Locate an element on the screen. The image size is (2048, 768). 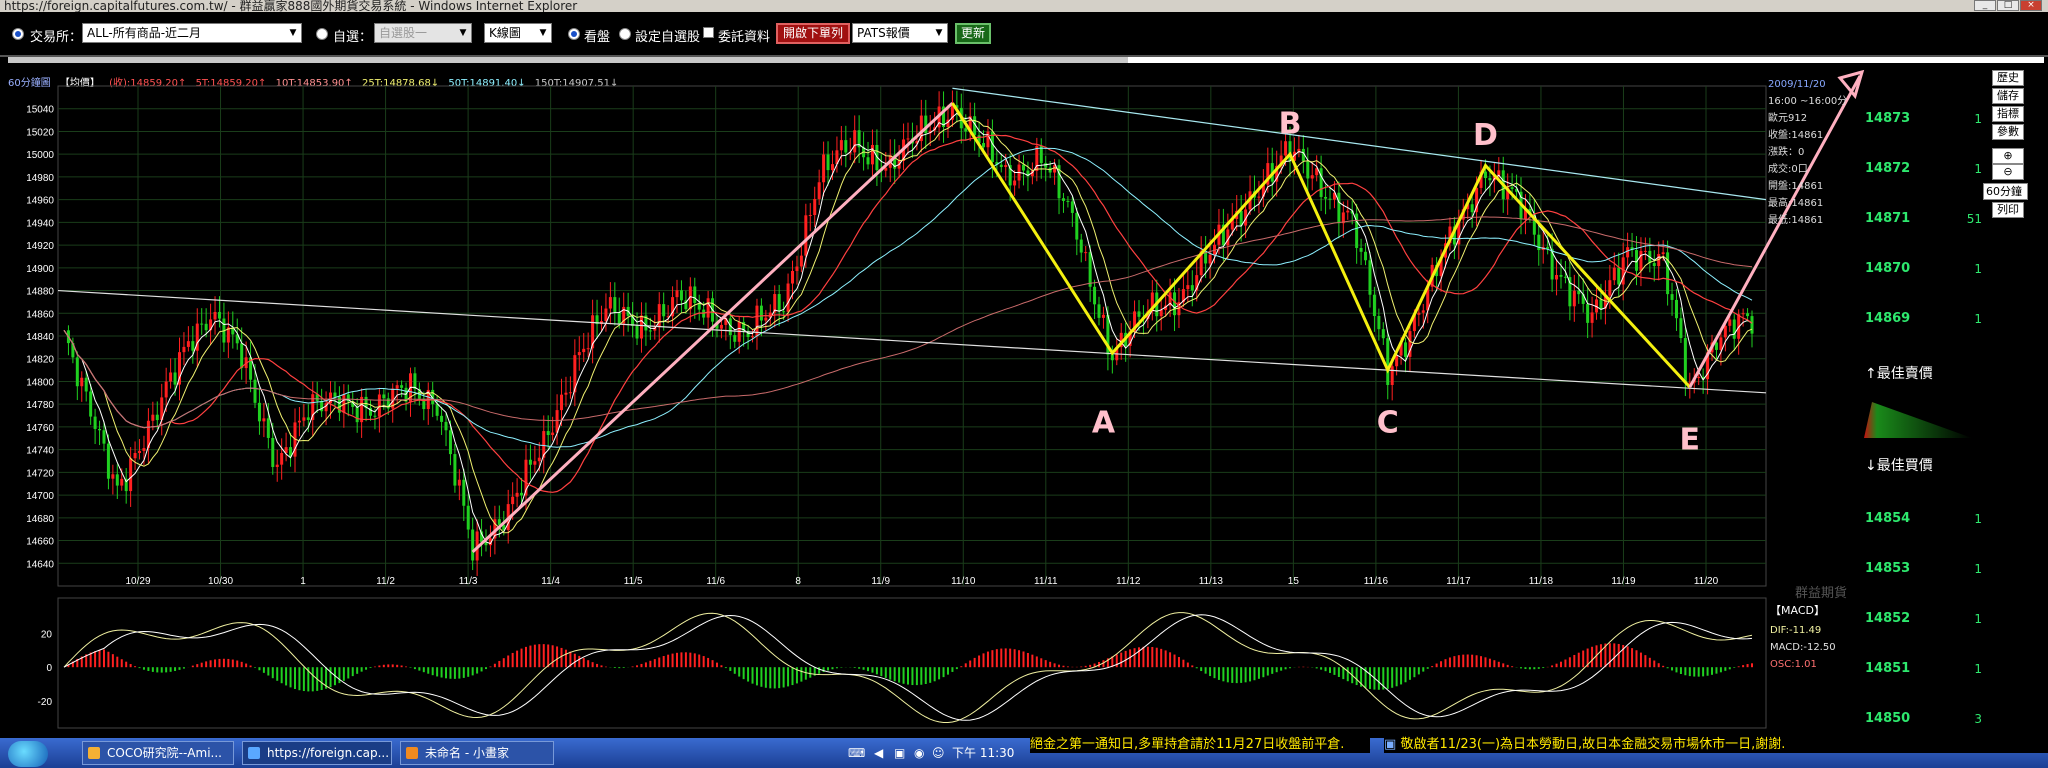
set-watchlist-radio is located at coordinates (625, 34).